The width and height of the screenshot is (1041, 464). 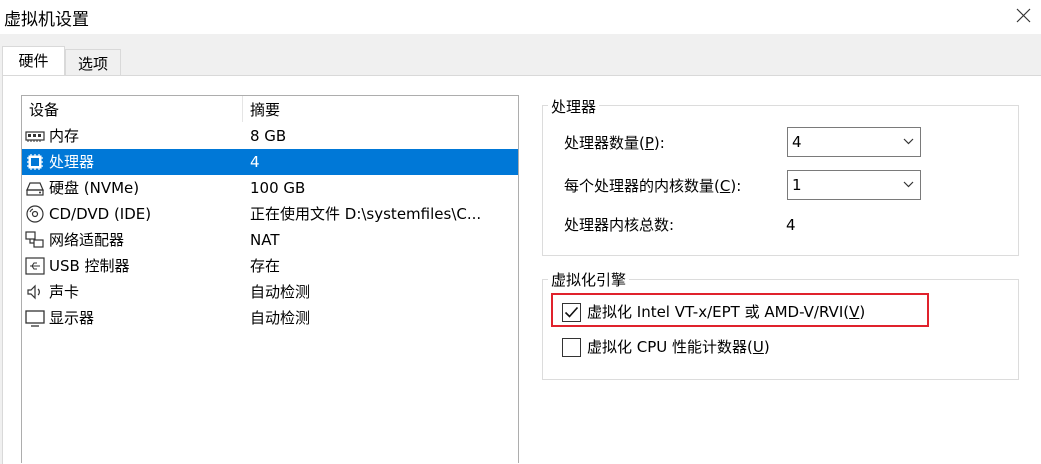 I want to click on device-summary: 4, so click(x=255, y=162).